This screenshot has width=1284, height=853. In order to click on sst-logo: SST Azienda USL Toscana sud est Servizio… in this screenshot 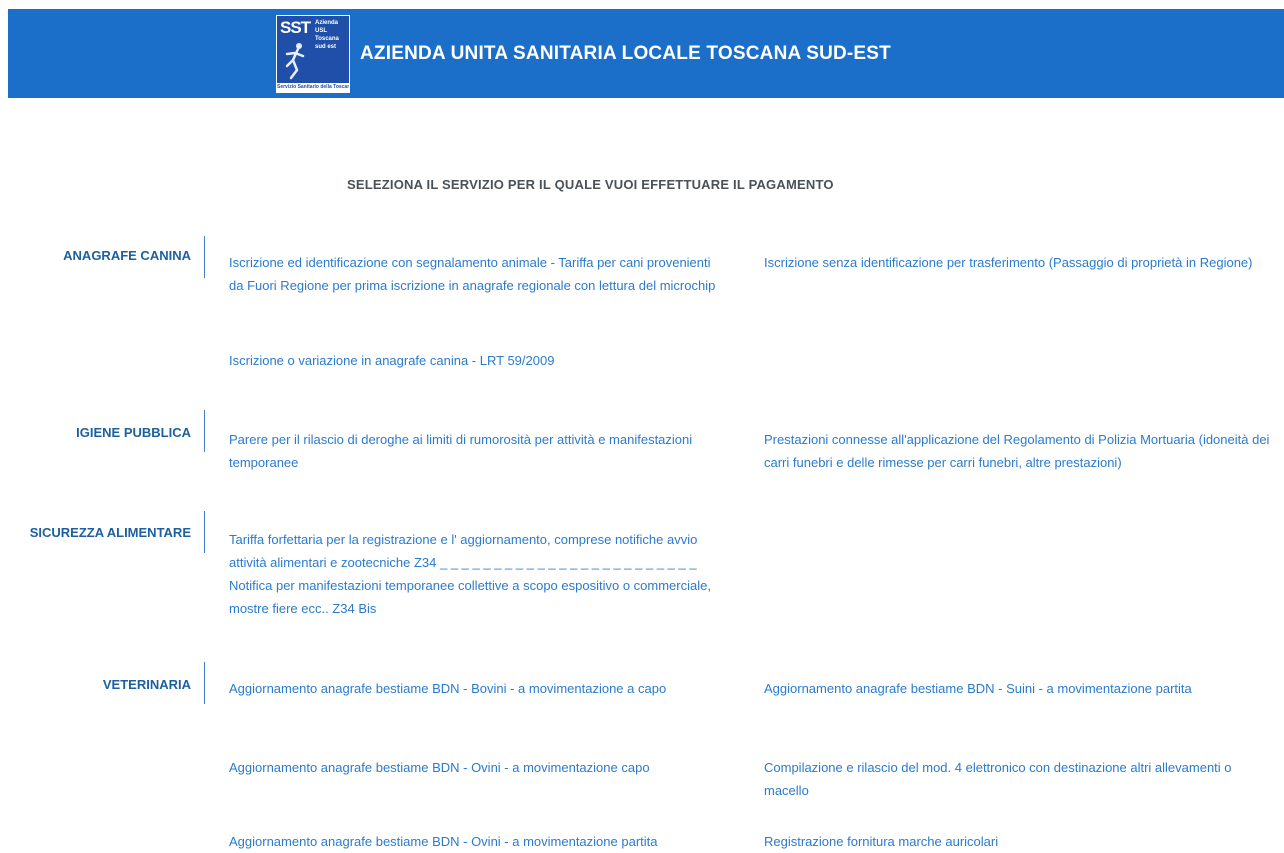, I will do `click(313, 54)`.